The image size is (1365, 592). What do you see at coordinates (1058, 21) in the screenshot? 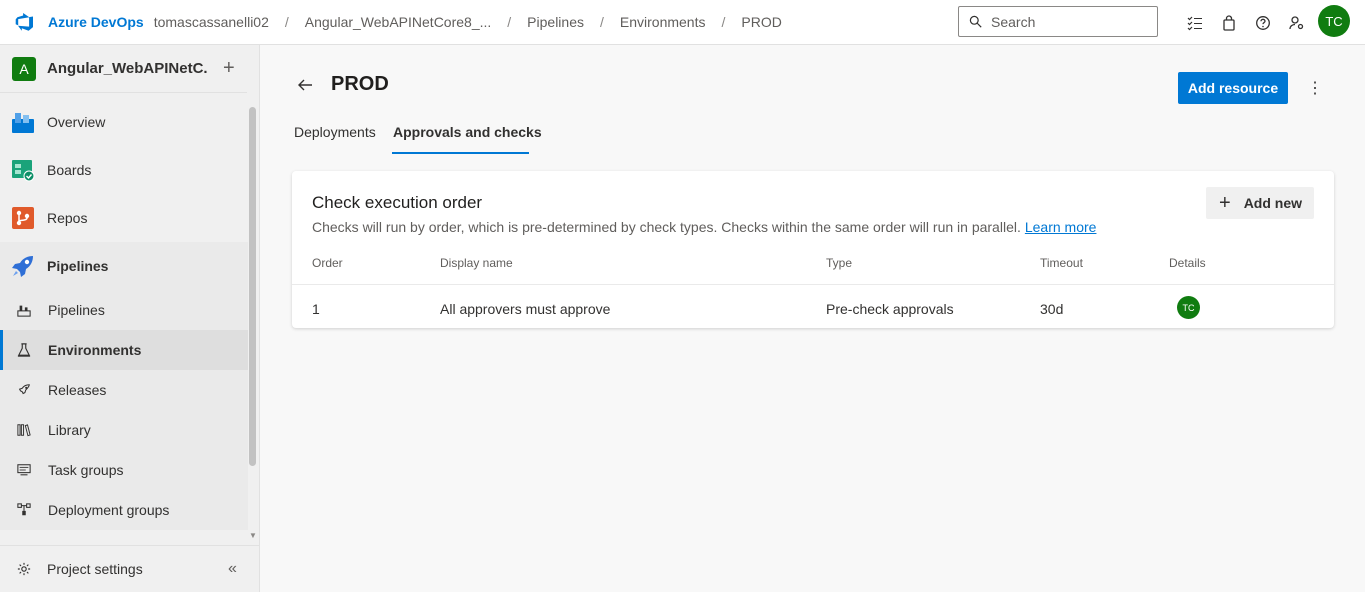
I see `search-input: Search` at bounding box center [1058, 21].